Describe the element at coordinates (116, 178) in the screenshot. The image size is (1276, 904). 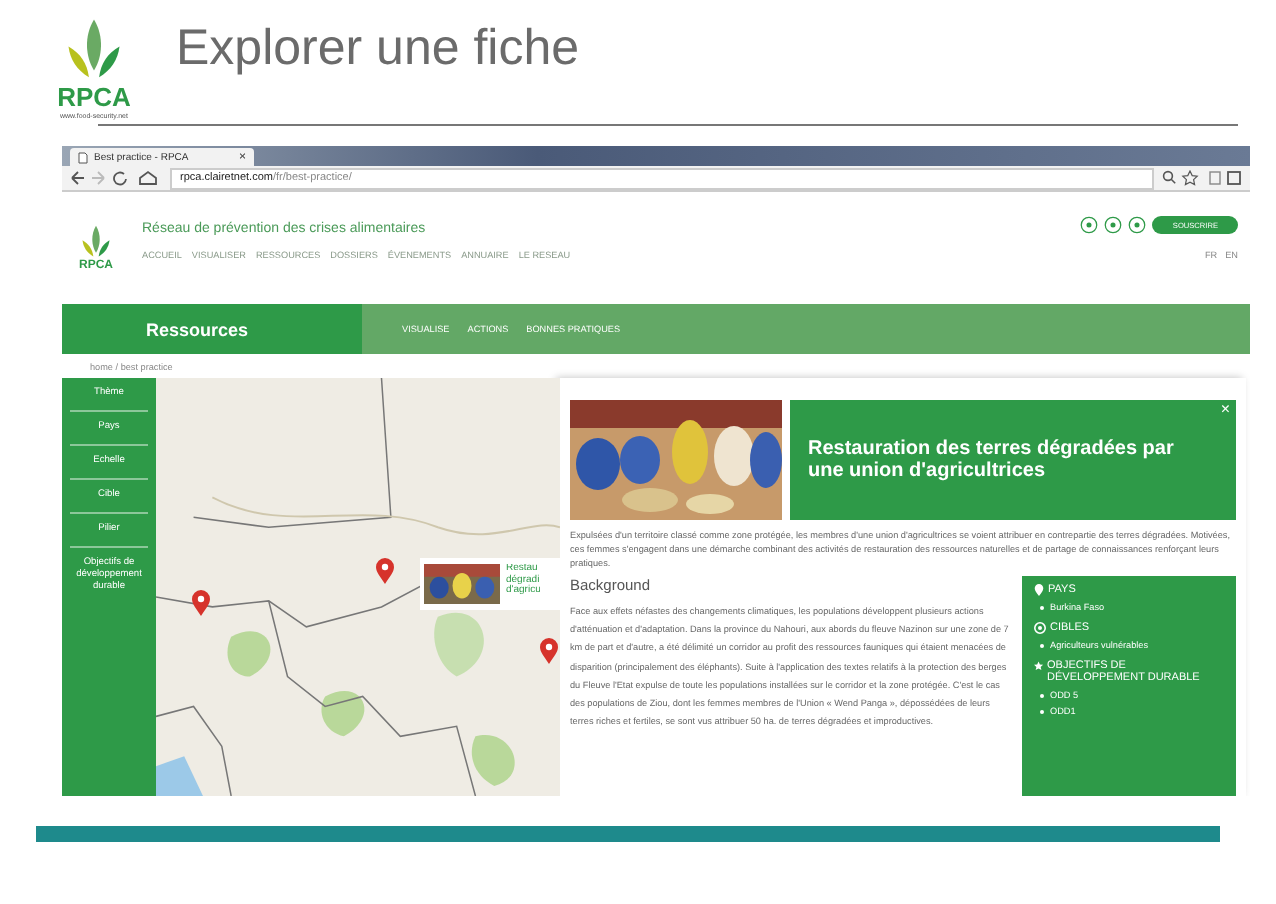
I see `navigation-icons-drawing` at that location.